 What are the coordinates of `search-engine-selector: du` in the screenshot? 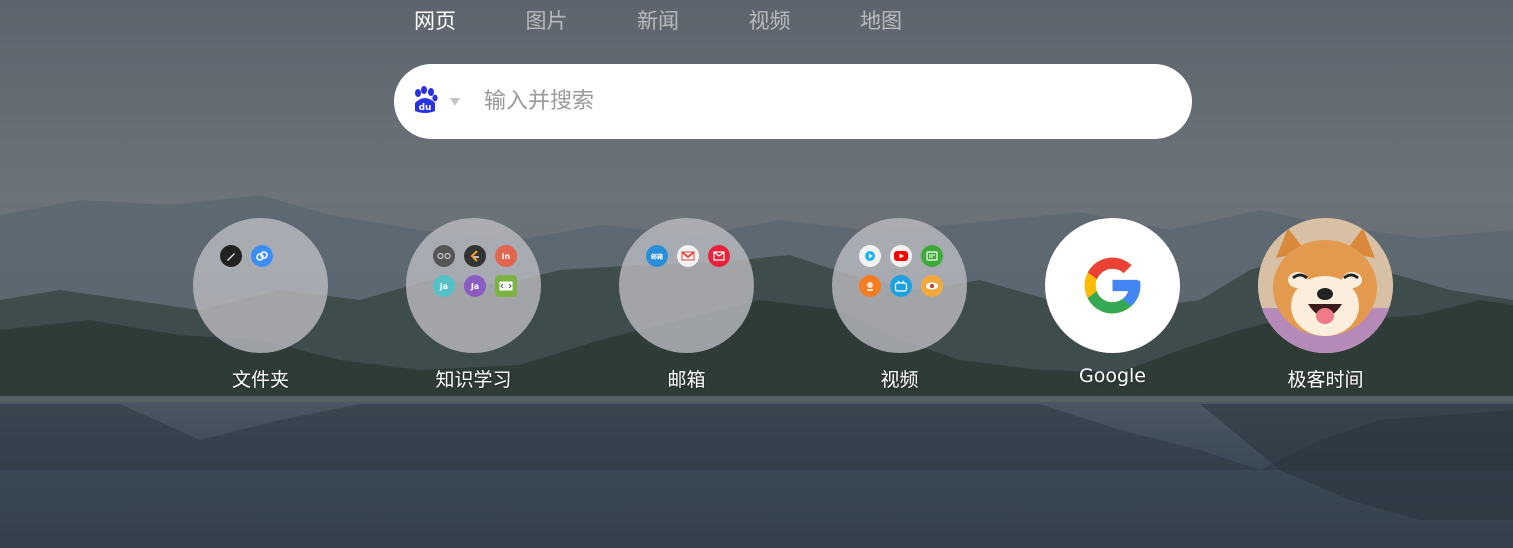 It's located at (435, 102).